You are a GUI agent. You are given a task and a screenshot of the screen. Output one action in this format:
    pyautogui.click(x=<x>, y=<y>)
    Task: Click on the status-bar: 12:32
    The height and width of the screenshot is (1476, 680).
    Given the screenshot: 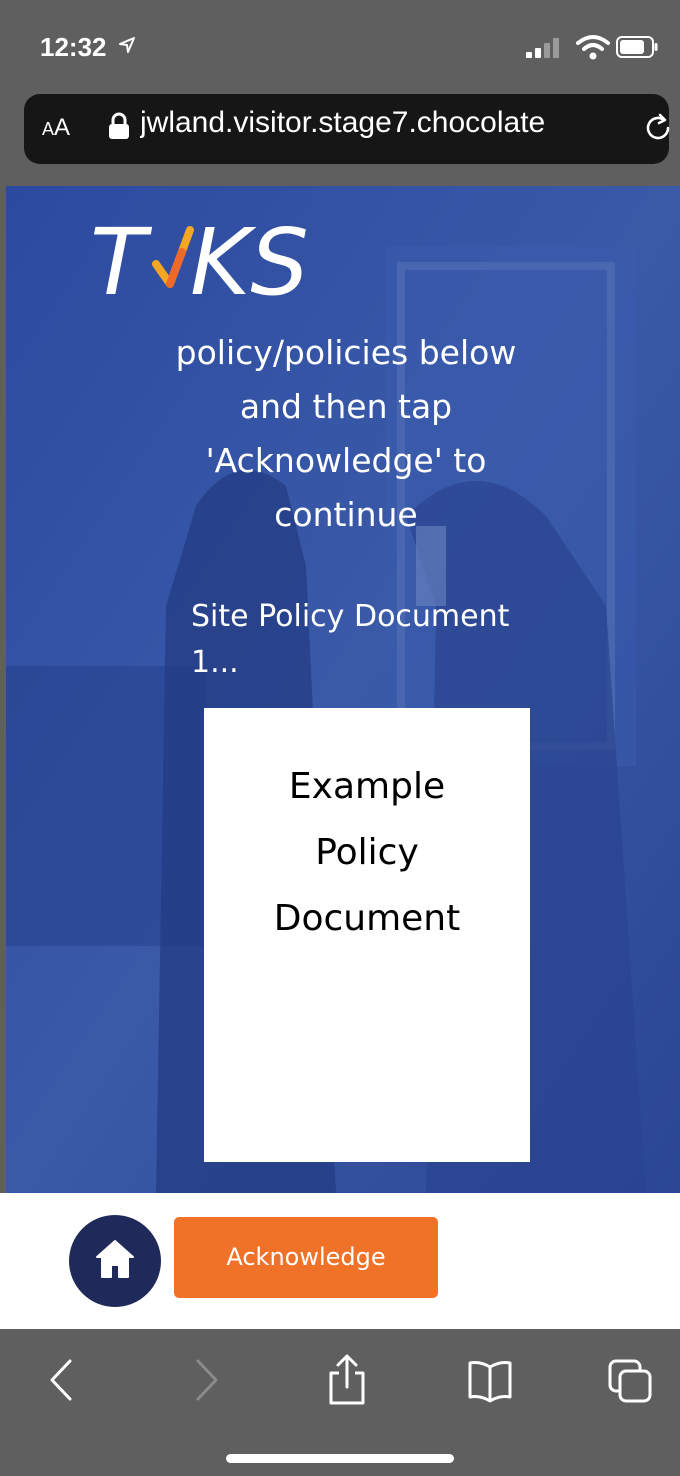 What is the action you would take?
    pyautogui.click(x=340, y=45)
    